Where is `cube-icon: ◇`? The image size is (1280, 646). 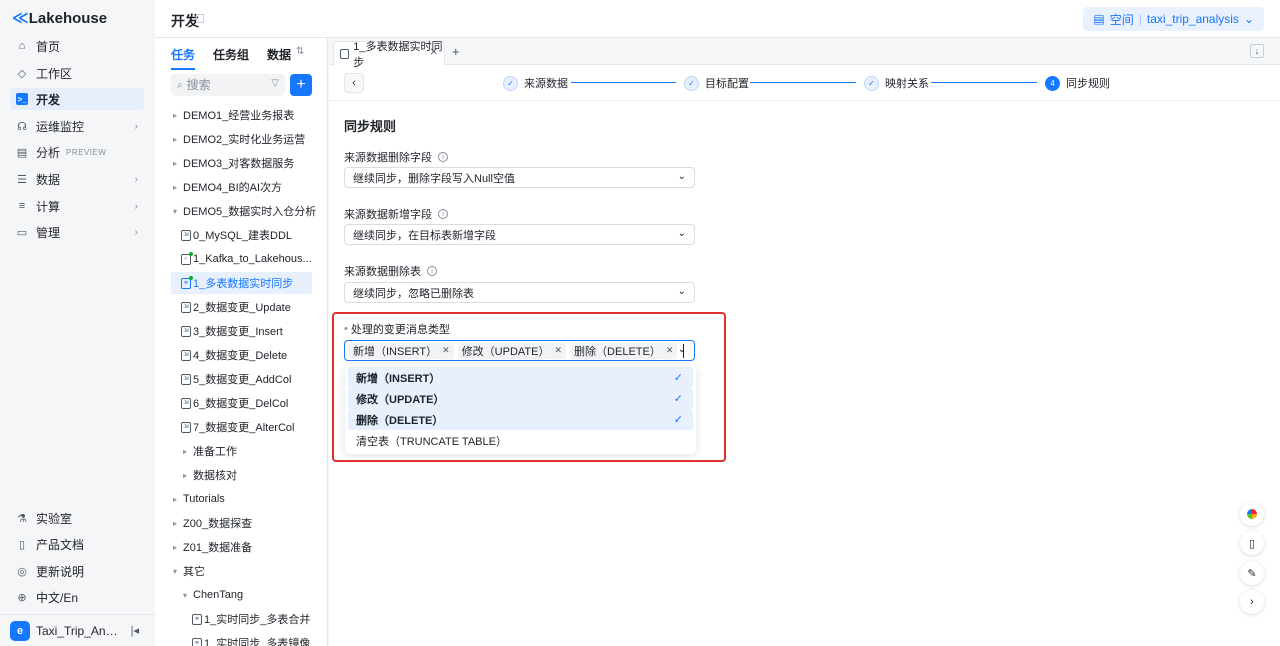
cube-icon: ◇ is located at coordinates (22, 73).